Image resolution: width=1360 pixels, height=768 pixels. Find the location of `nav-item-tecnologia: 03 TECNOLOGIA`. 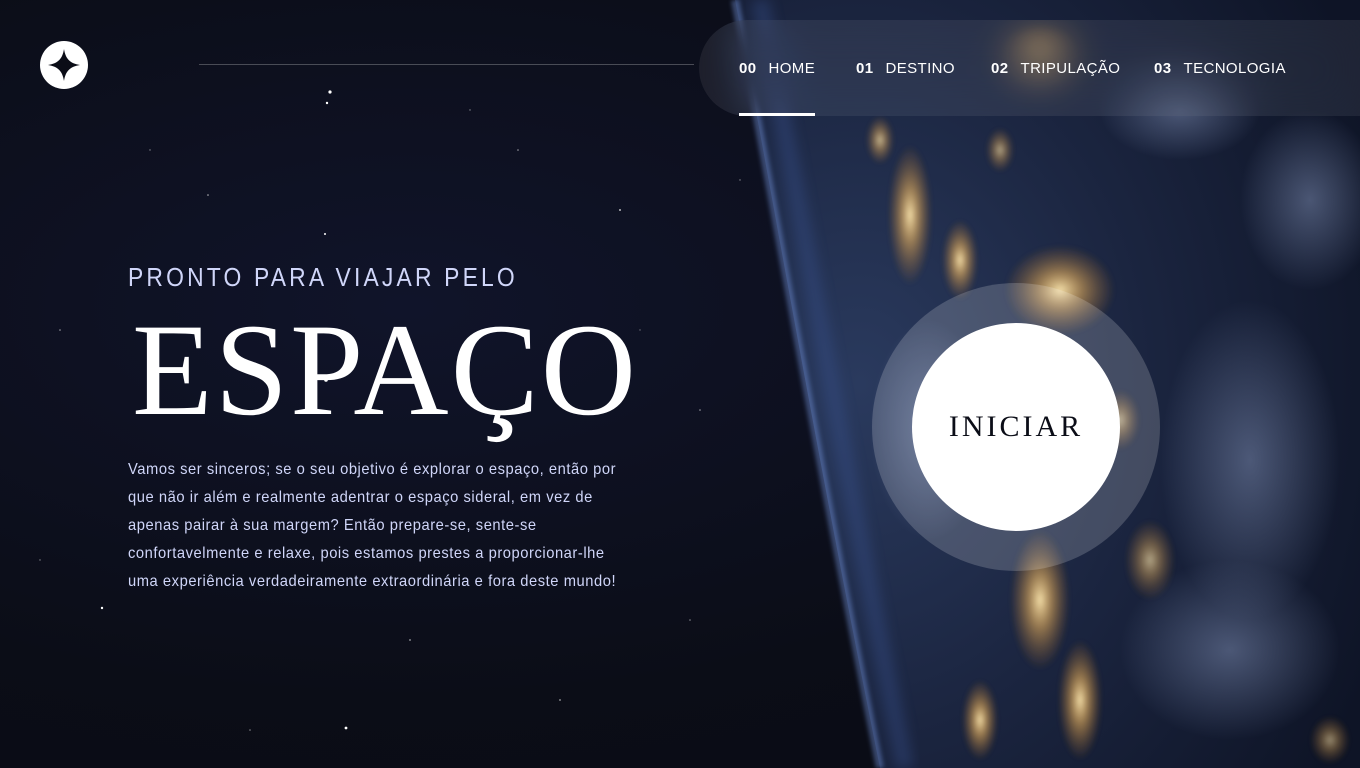

nav-item-tecnologia: 03 TECNOLOGIA is located at coordinates (1220, 68).